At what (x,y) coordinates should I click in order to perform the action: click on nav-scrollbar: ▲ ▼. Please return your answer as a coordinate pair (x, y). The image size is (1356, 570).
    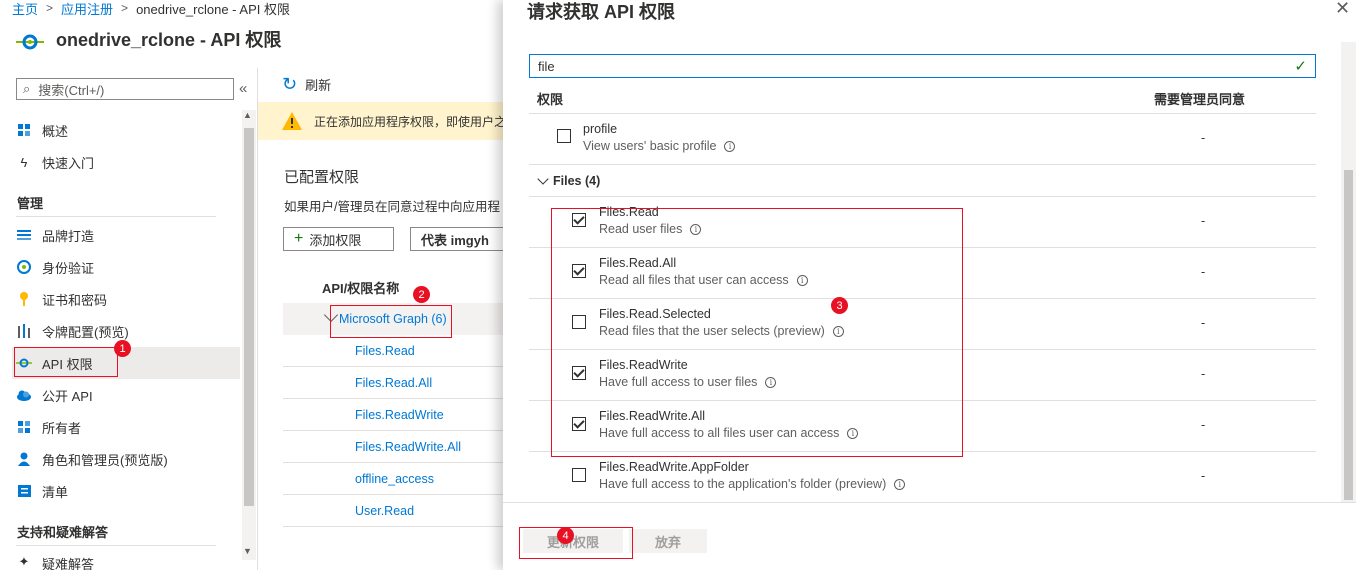
    Looking at the image, I should click on (249, 335).